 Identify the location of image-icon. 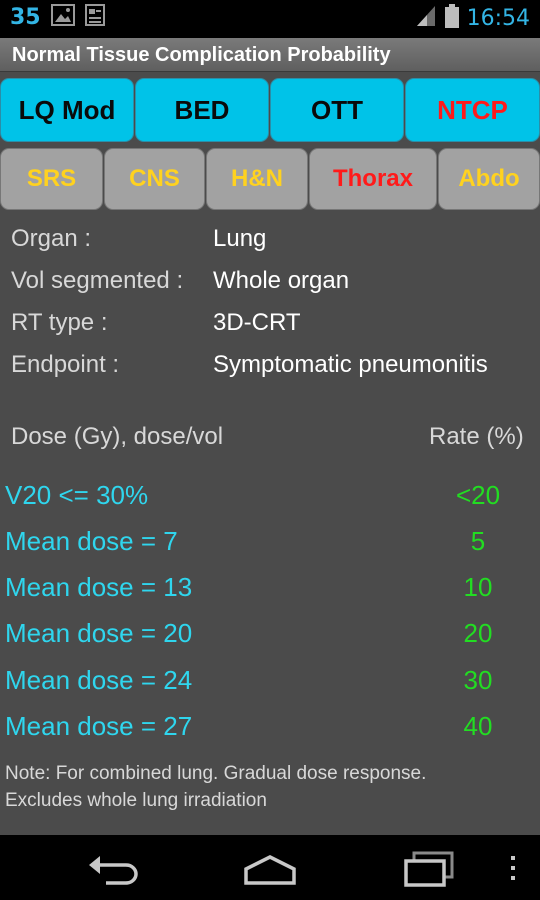
(62, 17).